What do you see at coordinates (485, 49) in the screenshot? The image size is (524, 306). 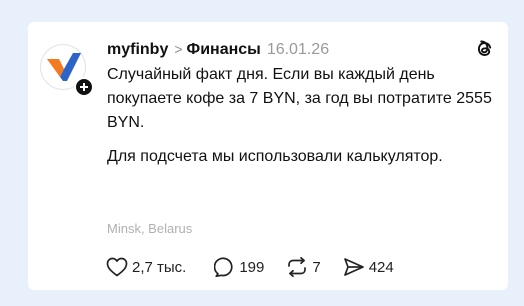 I see `threads-icon` at bounding box center [485, 49].